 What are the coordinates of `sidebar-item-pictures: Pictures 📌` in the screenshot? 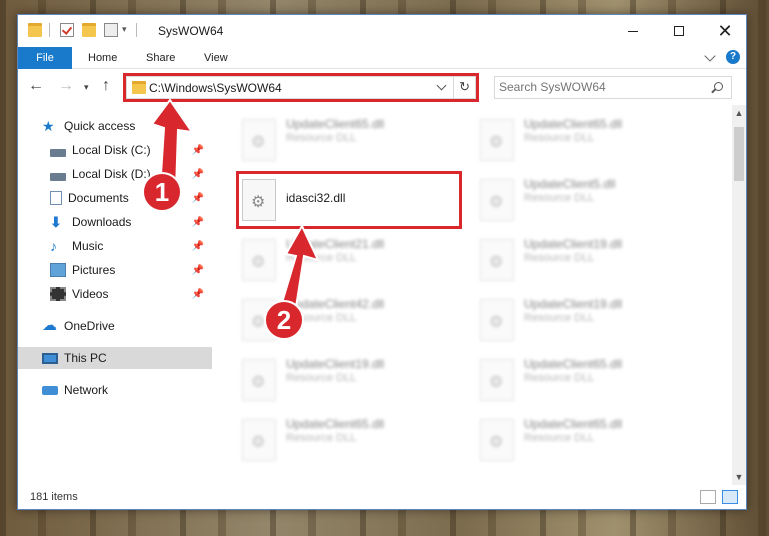 It's located at (115, 270).